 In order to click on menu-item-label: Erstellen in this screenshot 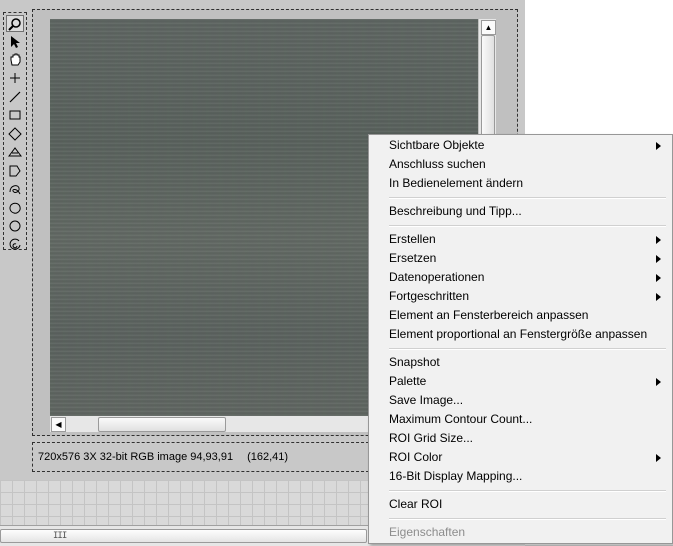, I will do `click(412, 239)`.